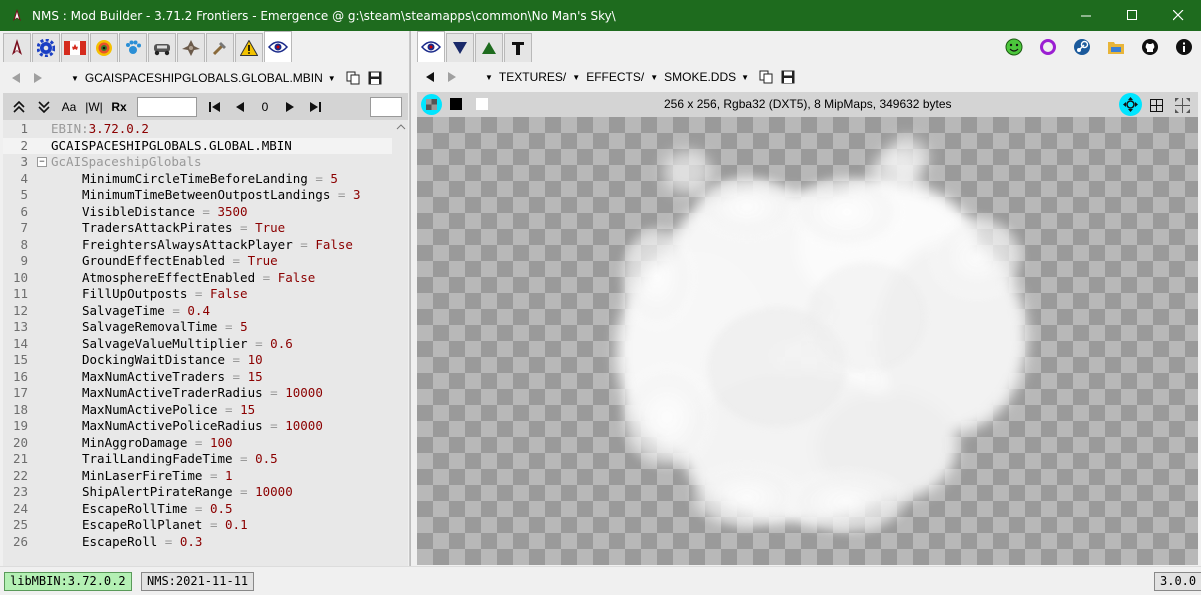  What do you see at coordinates (104, 47) in the screenshot?
I see `tab-color` at bounding box center [104, 47].